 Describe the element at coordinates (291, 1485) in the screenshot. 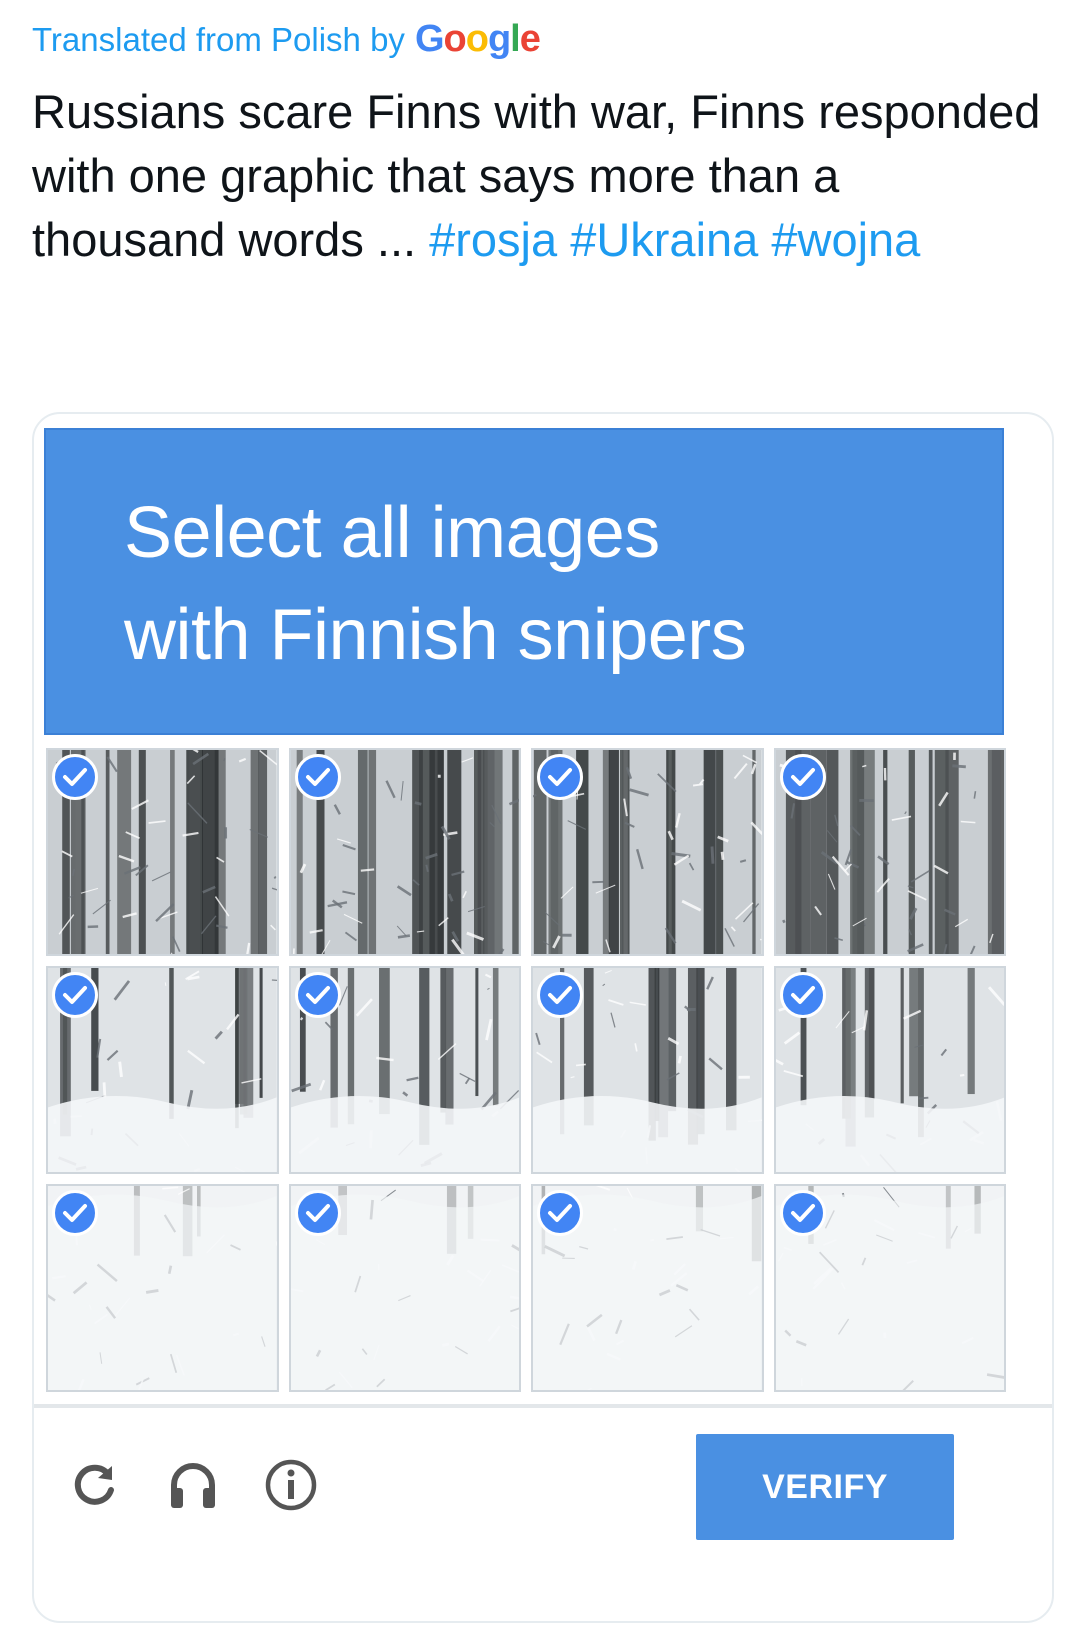

I see `info-icon` at that location.